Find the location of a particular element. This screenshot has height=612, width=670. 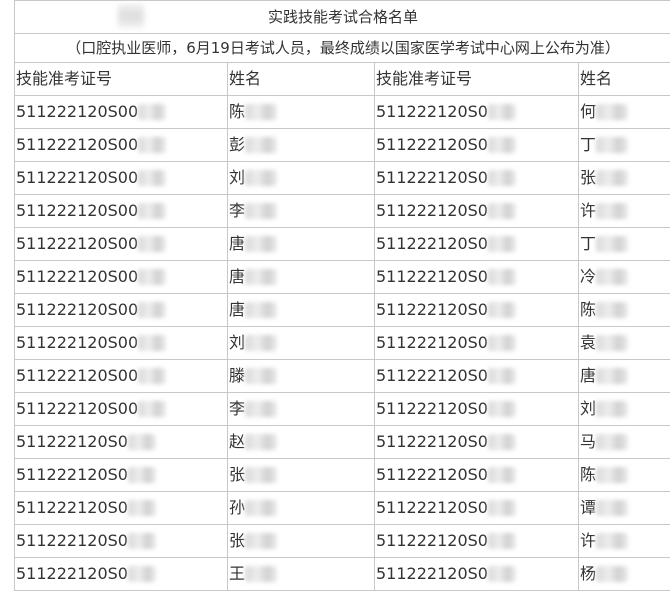

cell-name-left: 赵 is located at coordinates (301, 442).